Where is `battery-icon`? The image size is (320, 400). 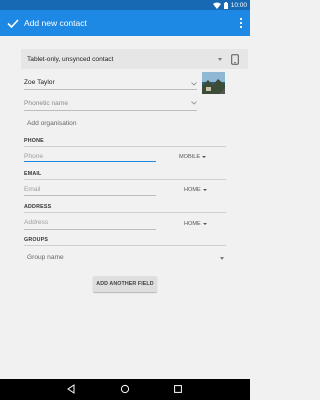
battery-icon is located at coordinates (225, 5).